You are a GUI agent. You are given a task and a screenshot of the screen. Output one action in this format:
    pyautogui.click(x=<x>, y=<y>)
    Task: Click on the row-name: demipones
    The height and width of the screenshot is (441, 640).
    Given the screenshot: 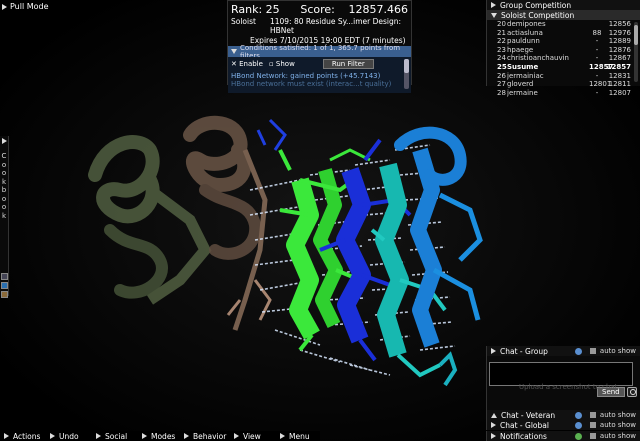 What is the action you would take?
    pyautogui.click(x=526, y=24)
    